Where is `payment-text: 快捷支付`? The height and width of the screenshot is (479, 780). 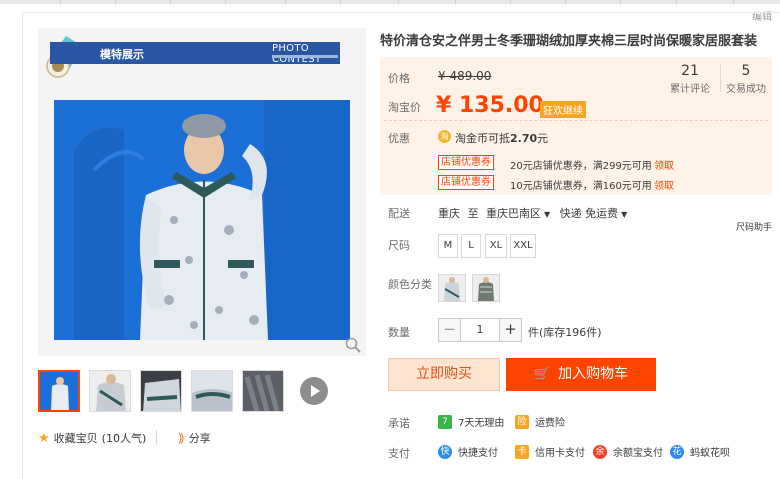
payment-text: 快捷支付 is located at coordinates (478, 453).